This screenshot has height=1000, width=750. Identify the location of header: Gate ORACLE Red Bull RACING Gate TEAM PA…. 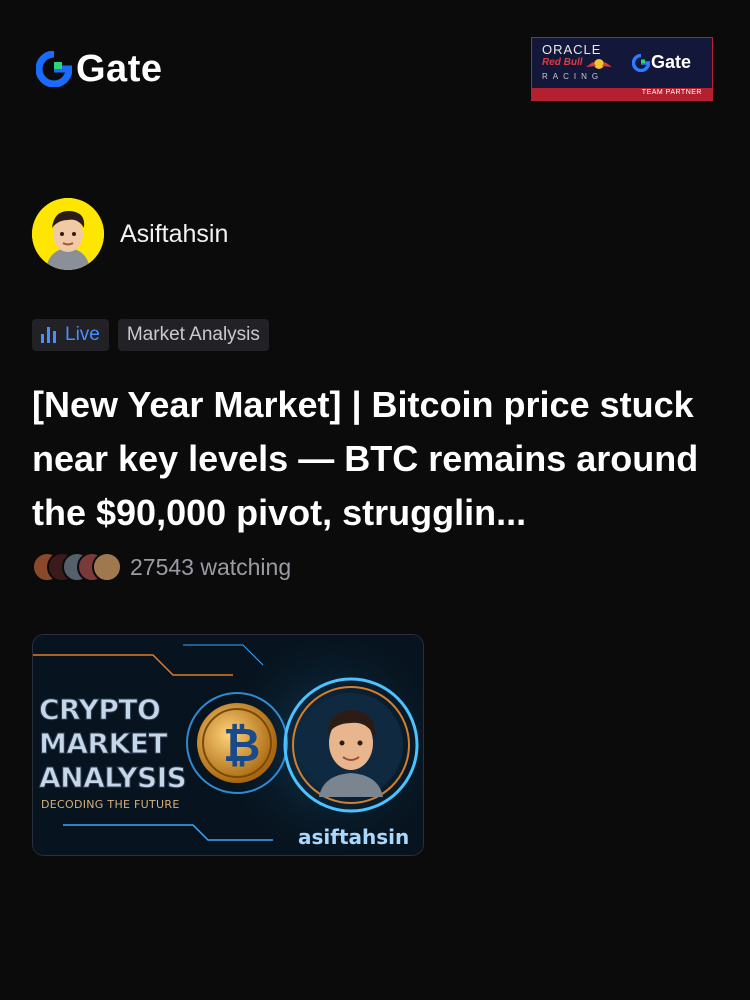
(375, 70).